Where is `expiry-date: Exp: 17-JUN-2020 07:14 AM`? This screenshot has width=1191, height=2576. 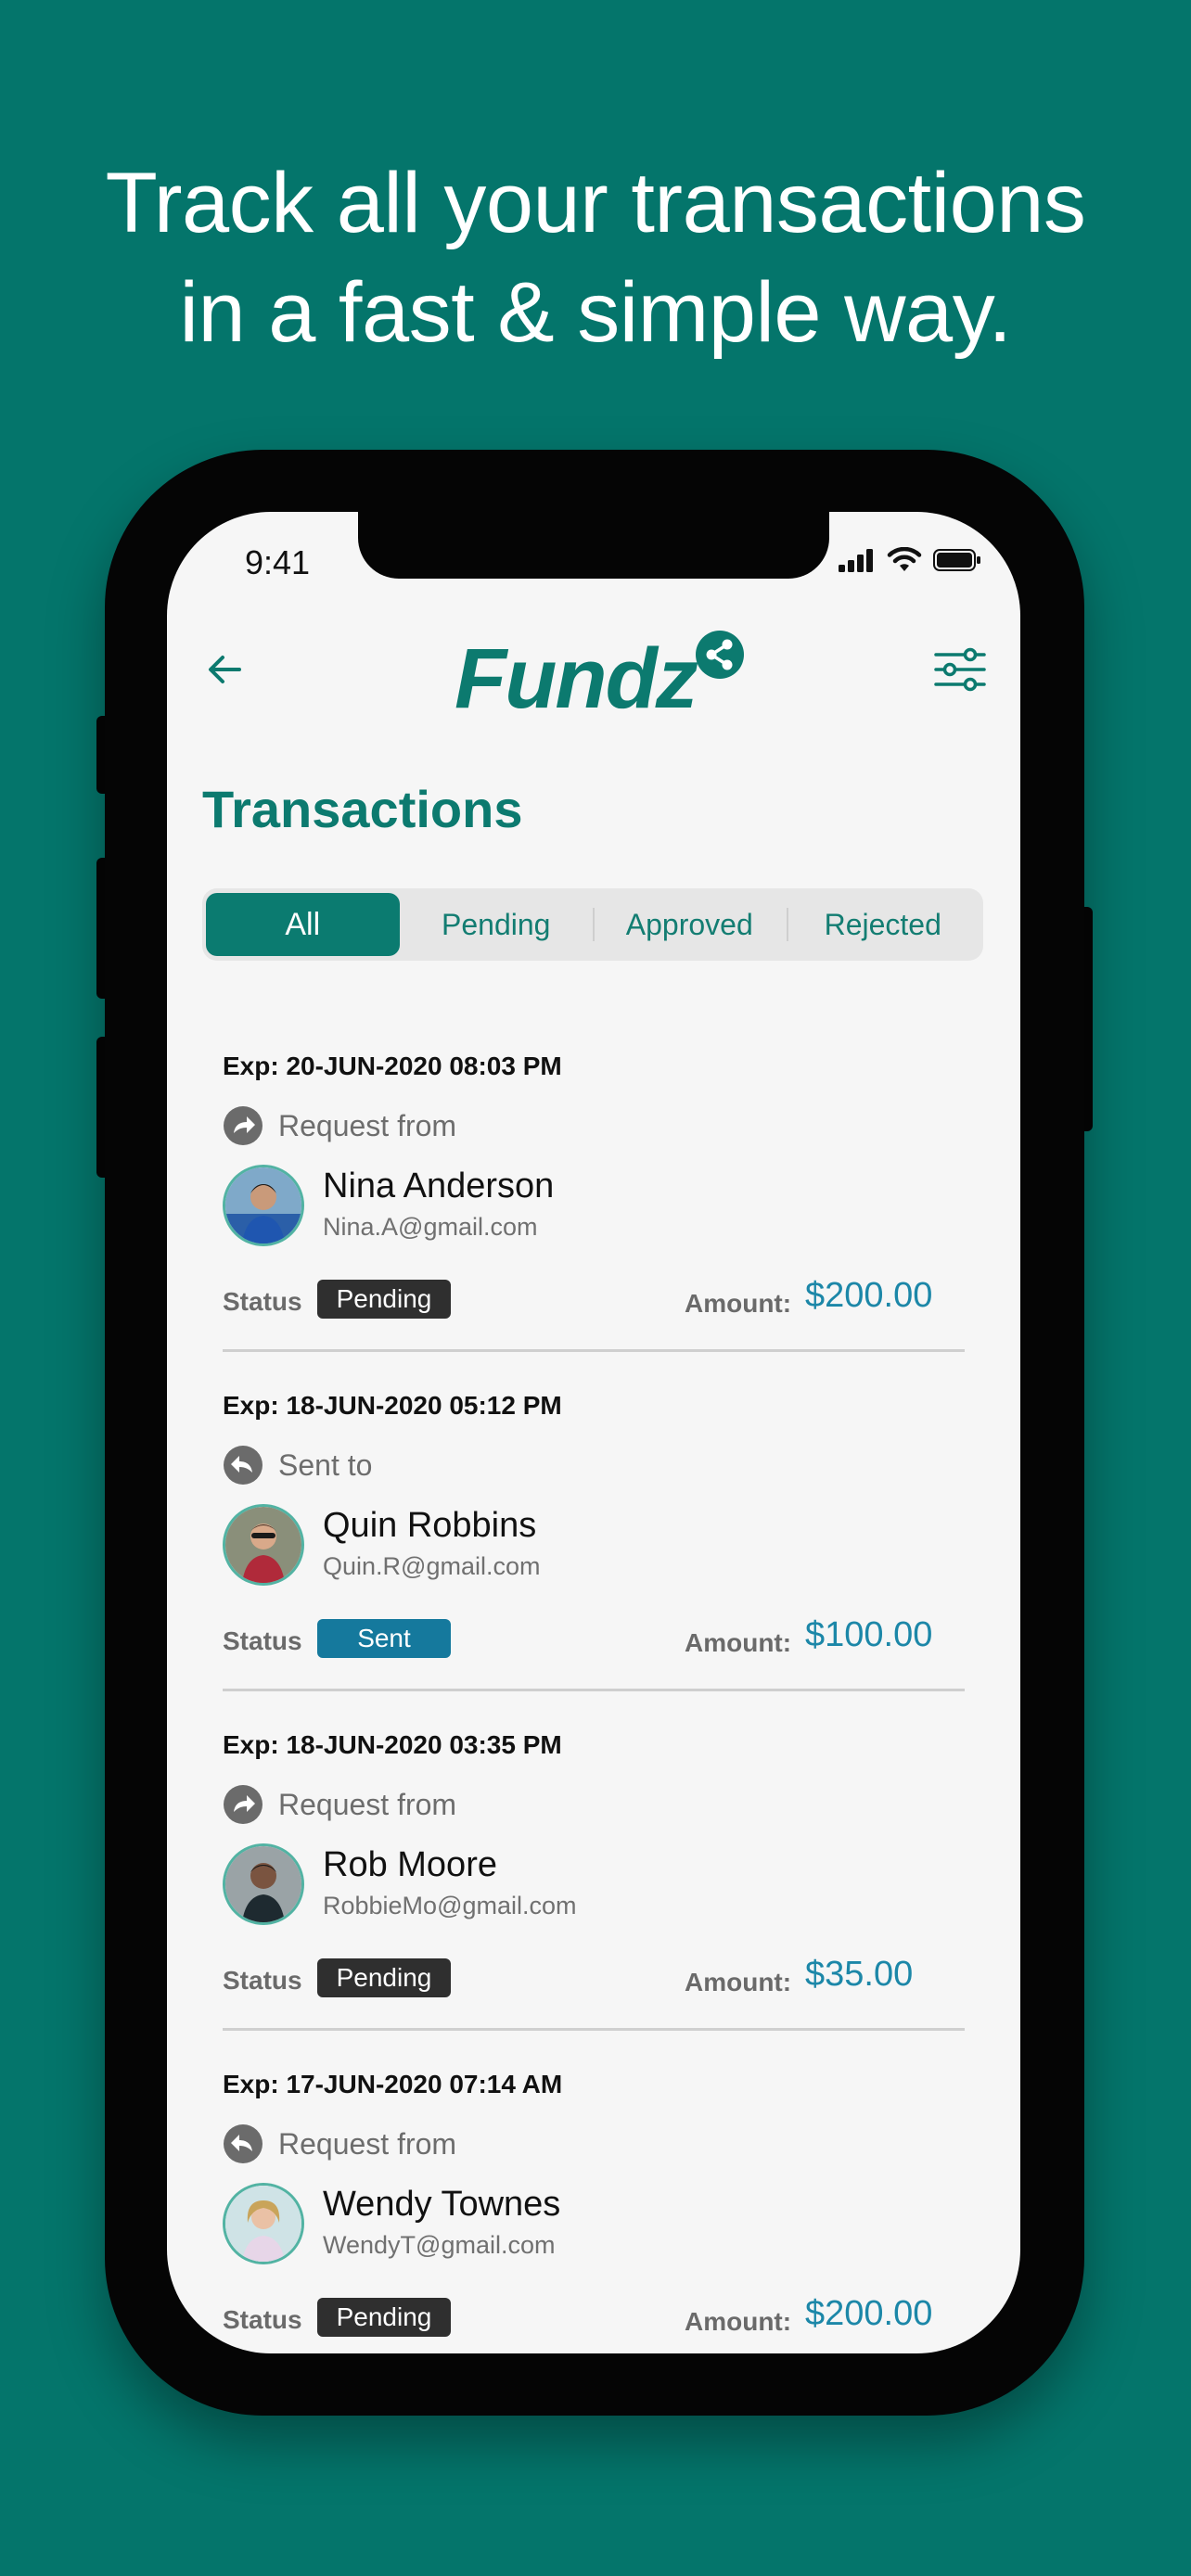
expiry-date: Exp: 17-JUN-2020 07:14 AM is located at coordinates (393, 2084).